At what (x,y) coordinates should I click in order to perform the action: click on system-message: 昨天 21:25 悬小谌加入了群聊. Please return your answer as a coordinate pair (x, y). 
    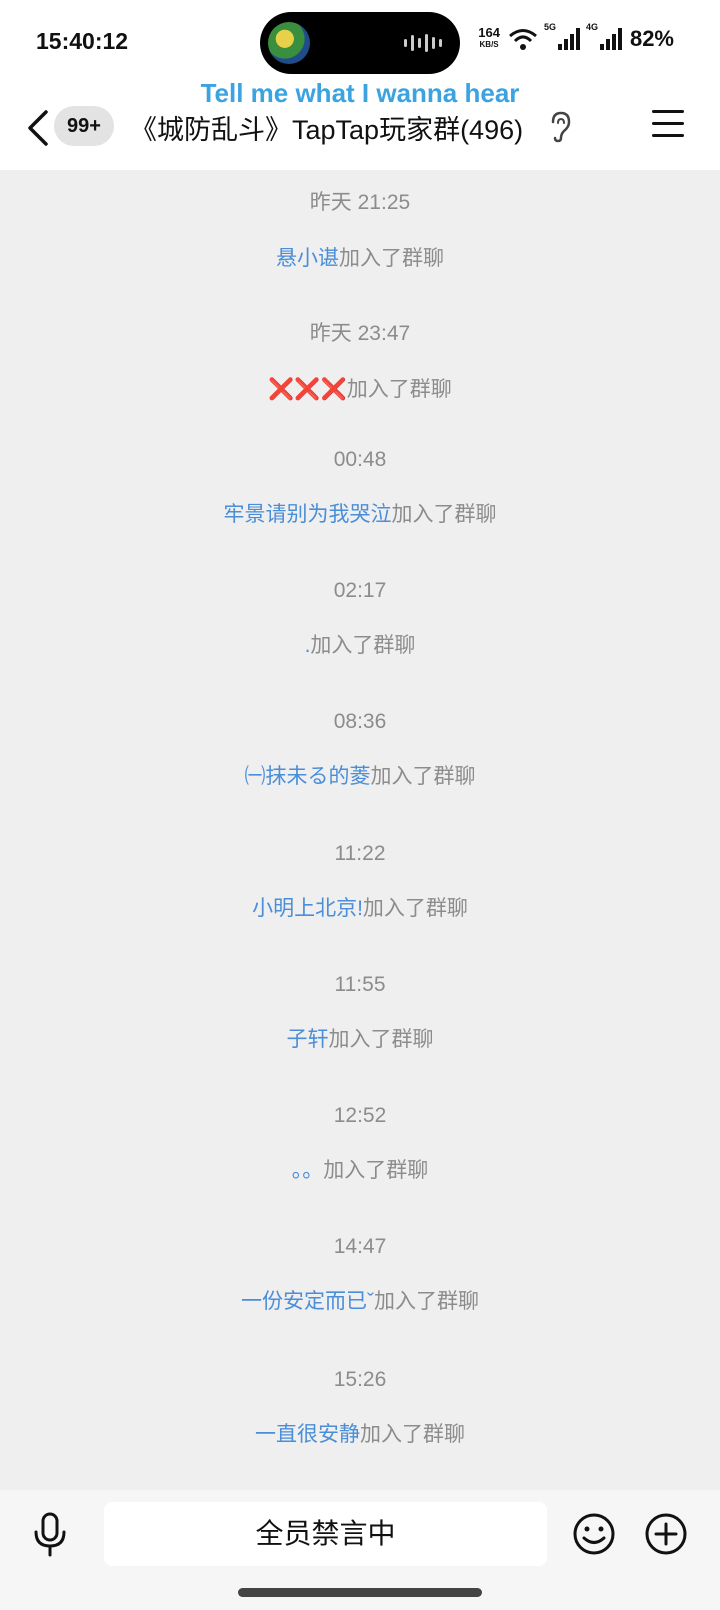
    Looking at the image, I should click on (360, 229).